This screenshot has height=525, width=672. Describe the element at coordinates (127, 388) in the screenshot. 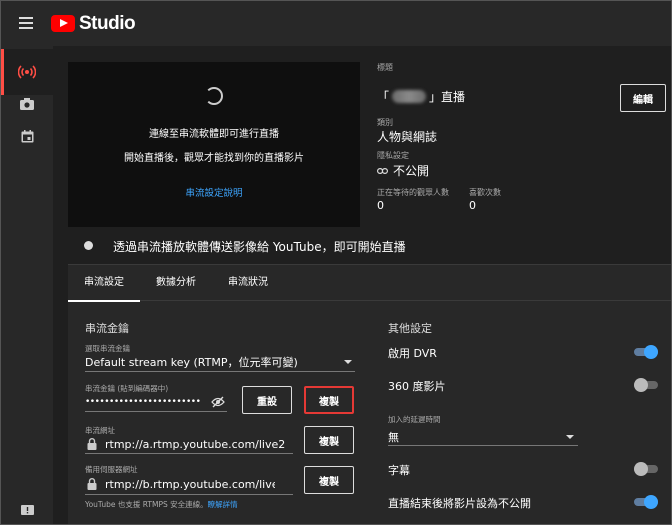

I see `stream-key-label: 串流金鑰 (貼到編碼器中)` at that location.